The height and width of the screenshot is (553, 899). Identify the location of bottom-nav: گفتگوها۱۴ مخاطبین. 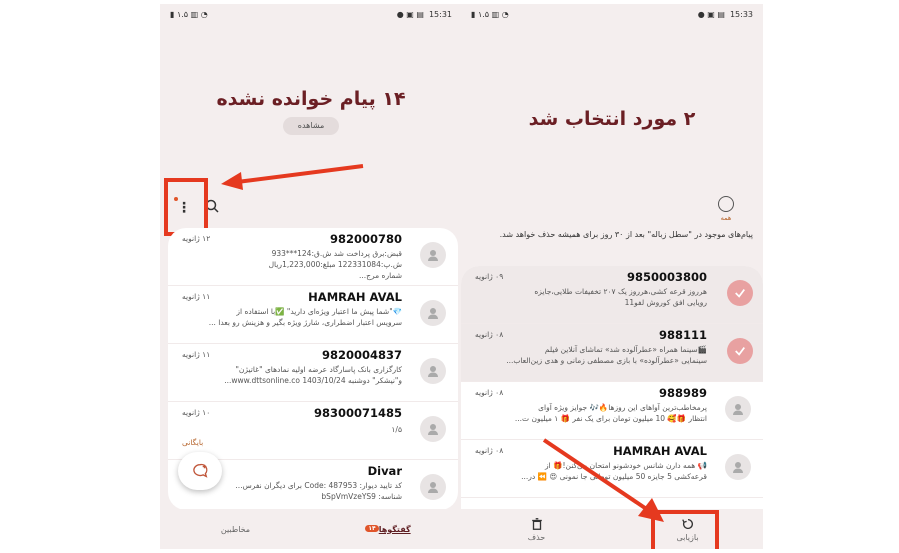
(311, 529).